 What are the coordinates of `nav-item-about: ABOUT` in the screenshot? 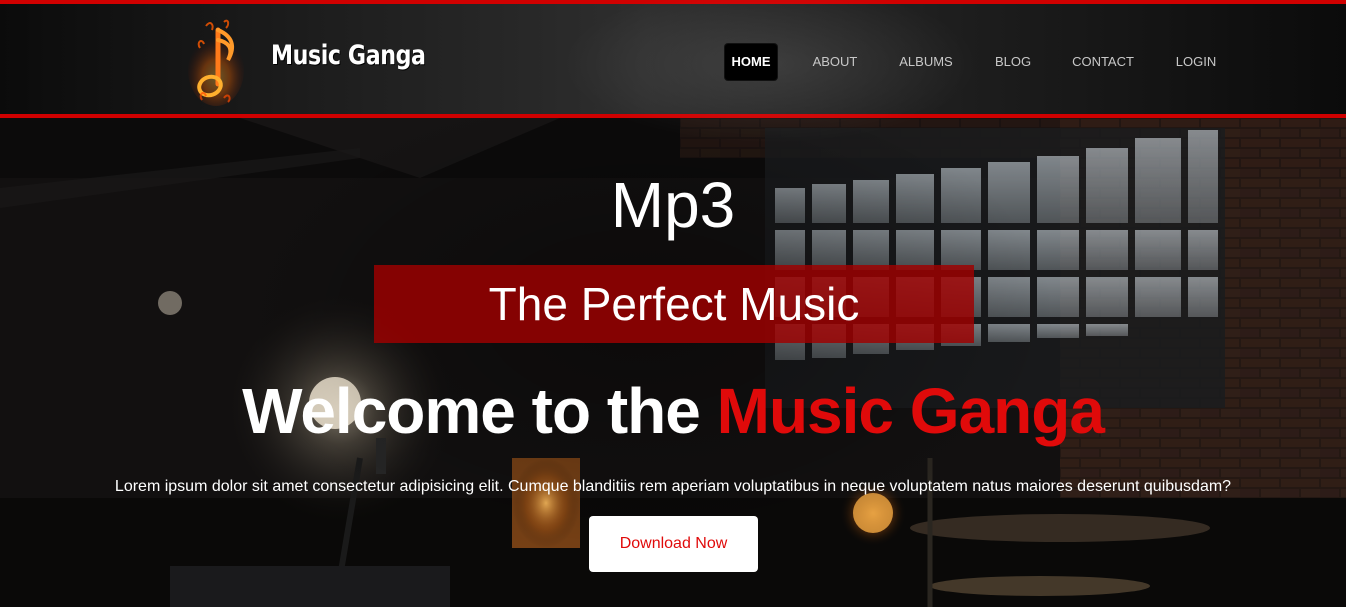 It's located at (835, 62).